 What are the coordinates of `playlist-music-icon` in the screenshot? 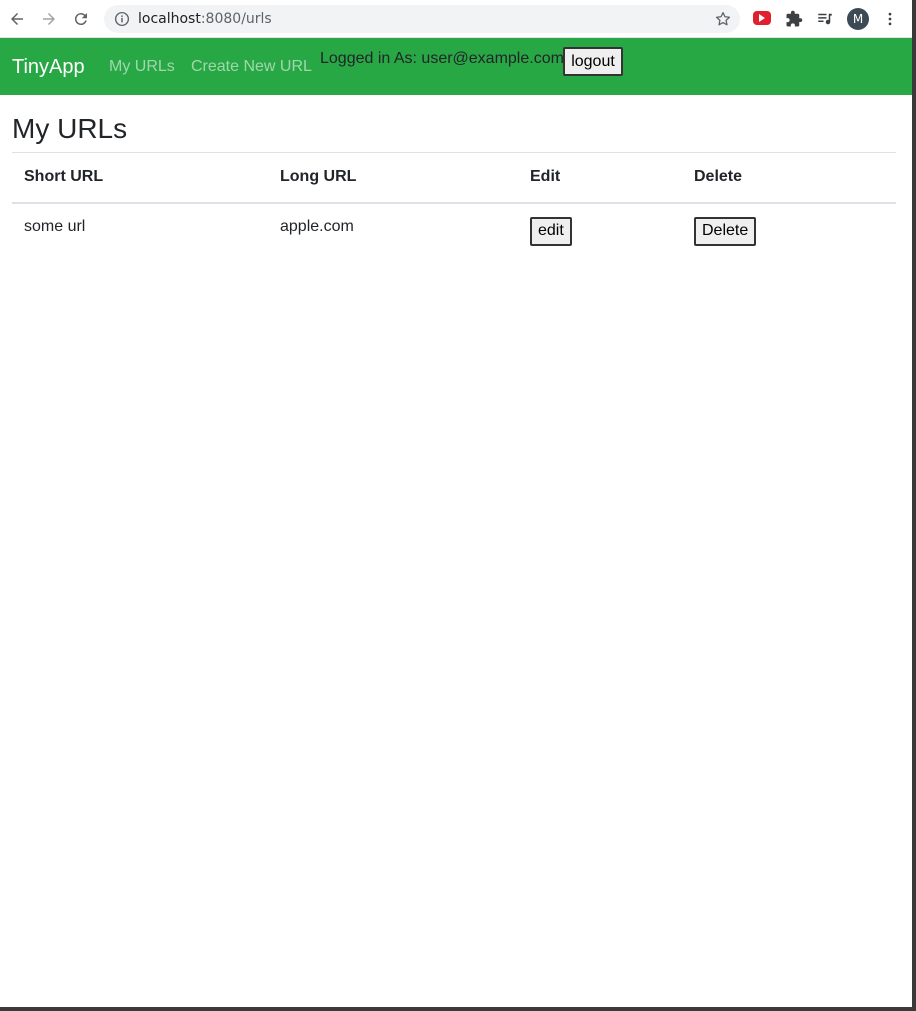 It's located at (825, 19).